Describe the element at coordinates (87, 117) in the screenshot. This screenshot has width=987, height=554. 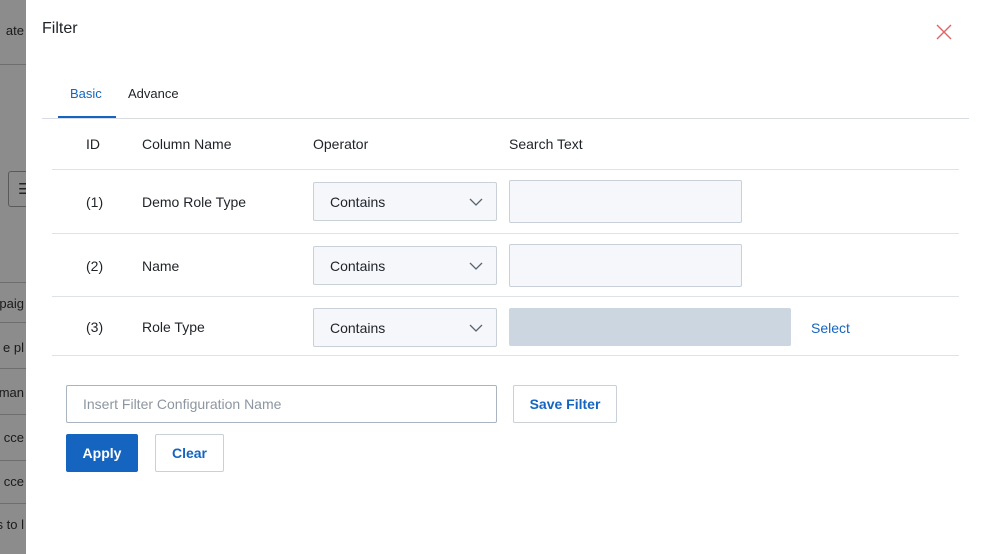
I see `active-tab-indicator` at that location.